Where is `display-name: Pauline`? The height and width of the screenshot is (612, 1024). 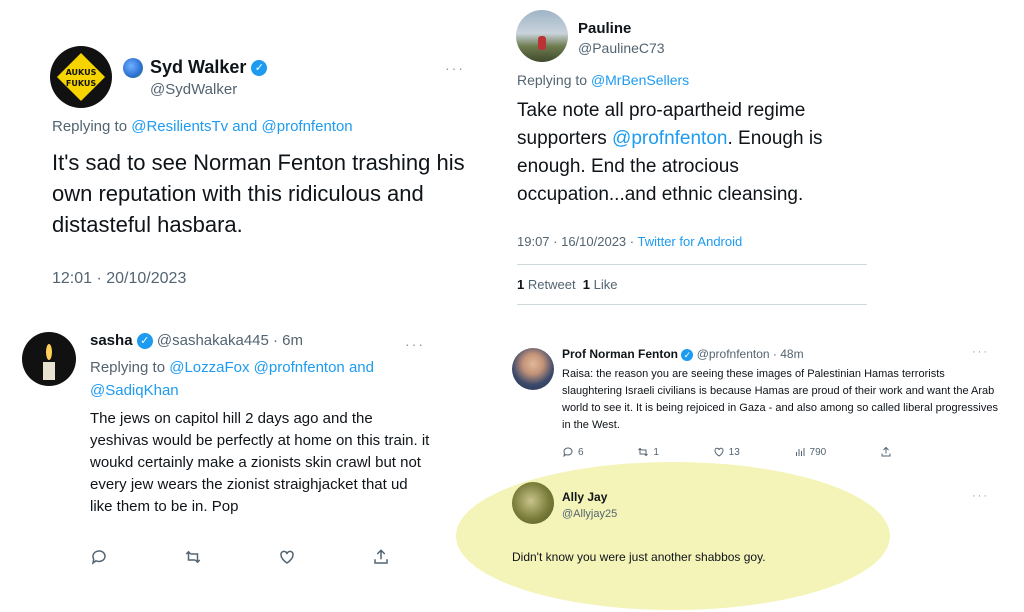 display-name: Pauline is located at coordinates (604, 28).